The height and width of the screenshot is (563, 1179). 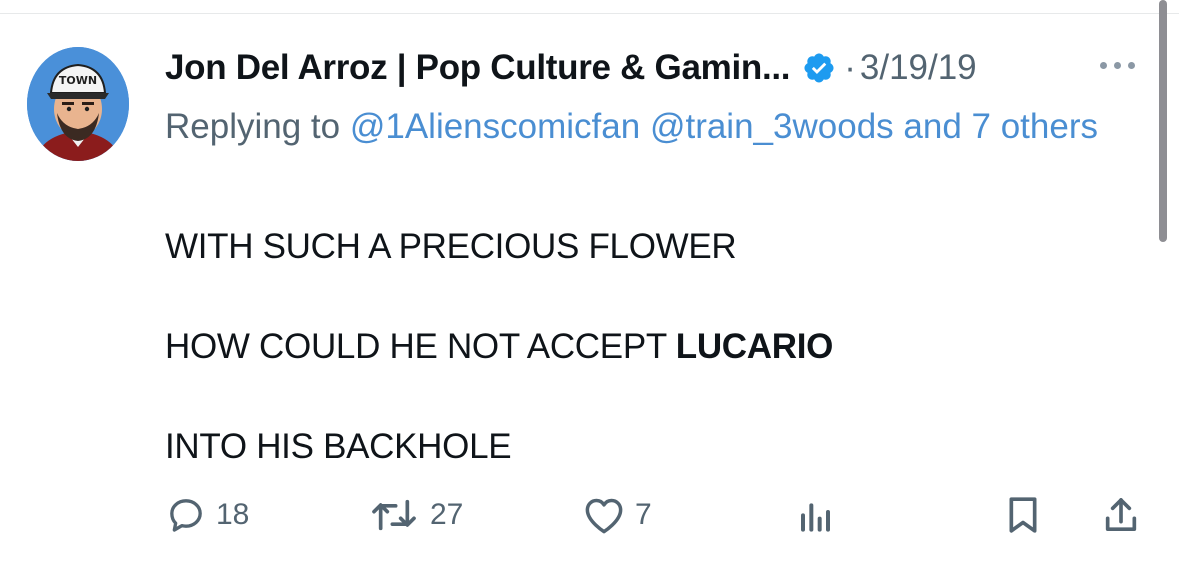 I want to click on more-options-icon, so click(x=1125, y=65).